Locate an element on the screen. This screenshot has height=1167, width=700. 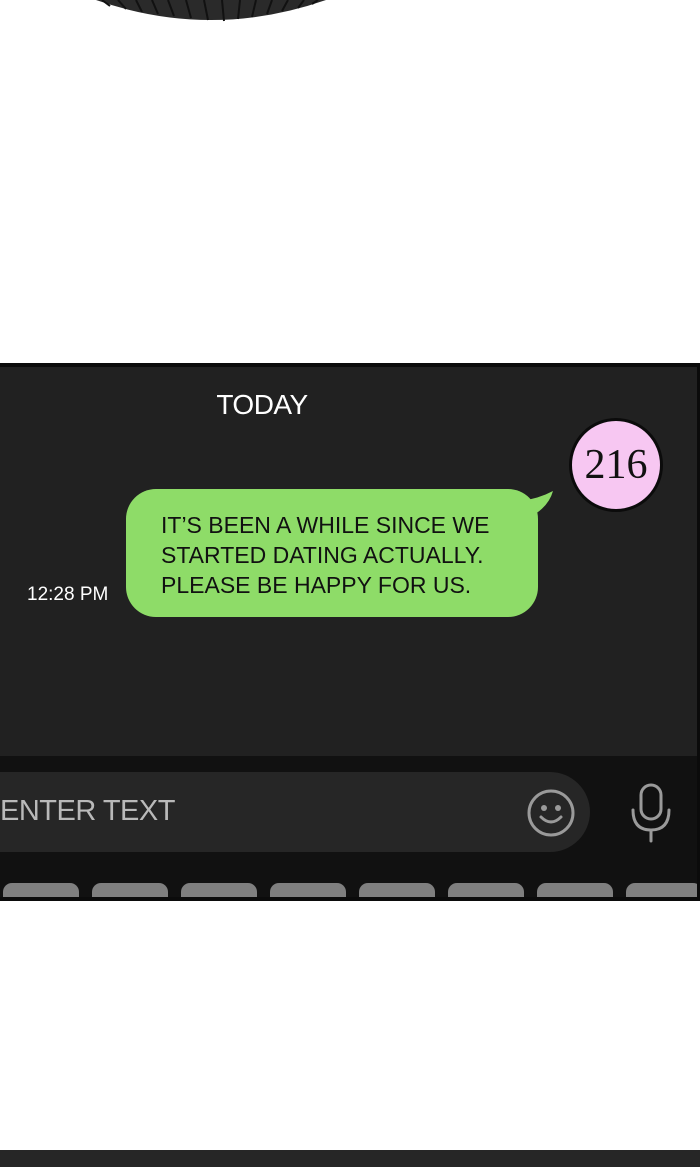
smiley-face-icon is located at coordinates (551, 813).